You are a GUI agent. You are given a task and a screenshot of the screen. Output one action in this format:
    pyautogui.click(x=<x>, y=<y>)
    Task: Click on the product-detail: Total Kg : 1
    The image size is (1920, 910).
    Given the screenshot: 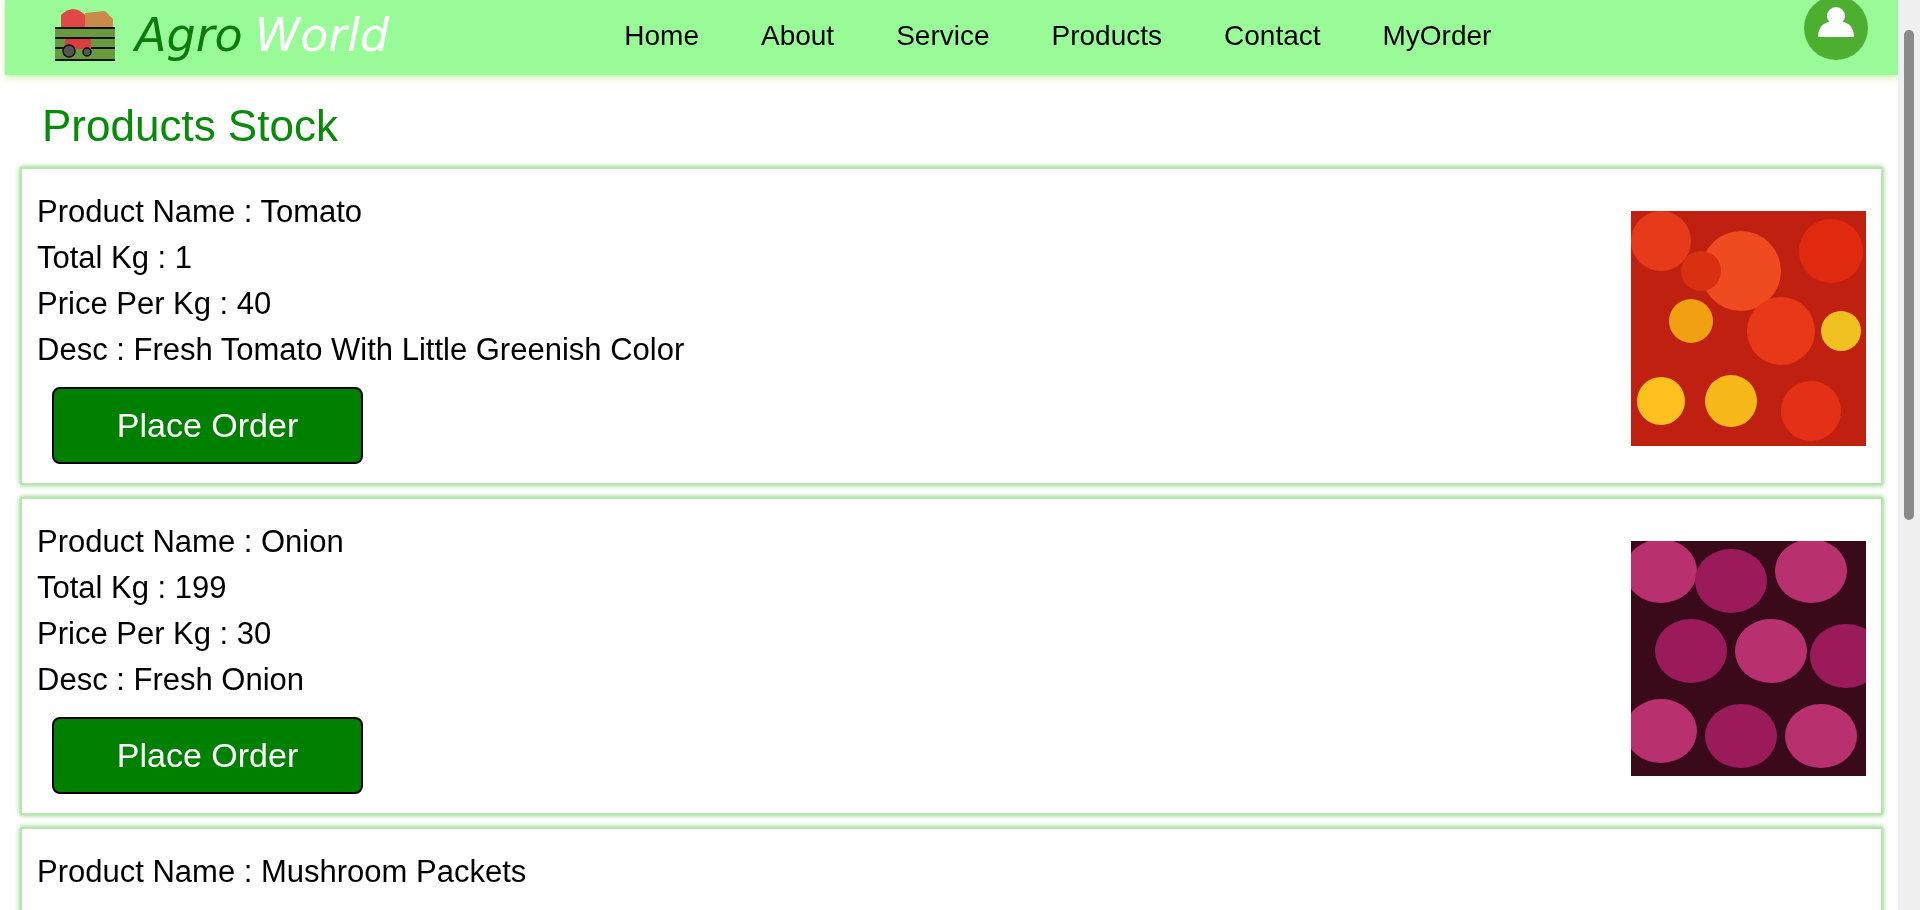 What is the action you would take?
    pyautogui.click(x=115, y=258)
    